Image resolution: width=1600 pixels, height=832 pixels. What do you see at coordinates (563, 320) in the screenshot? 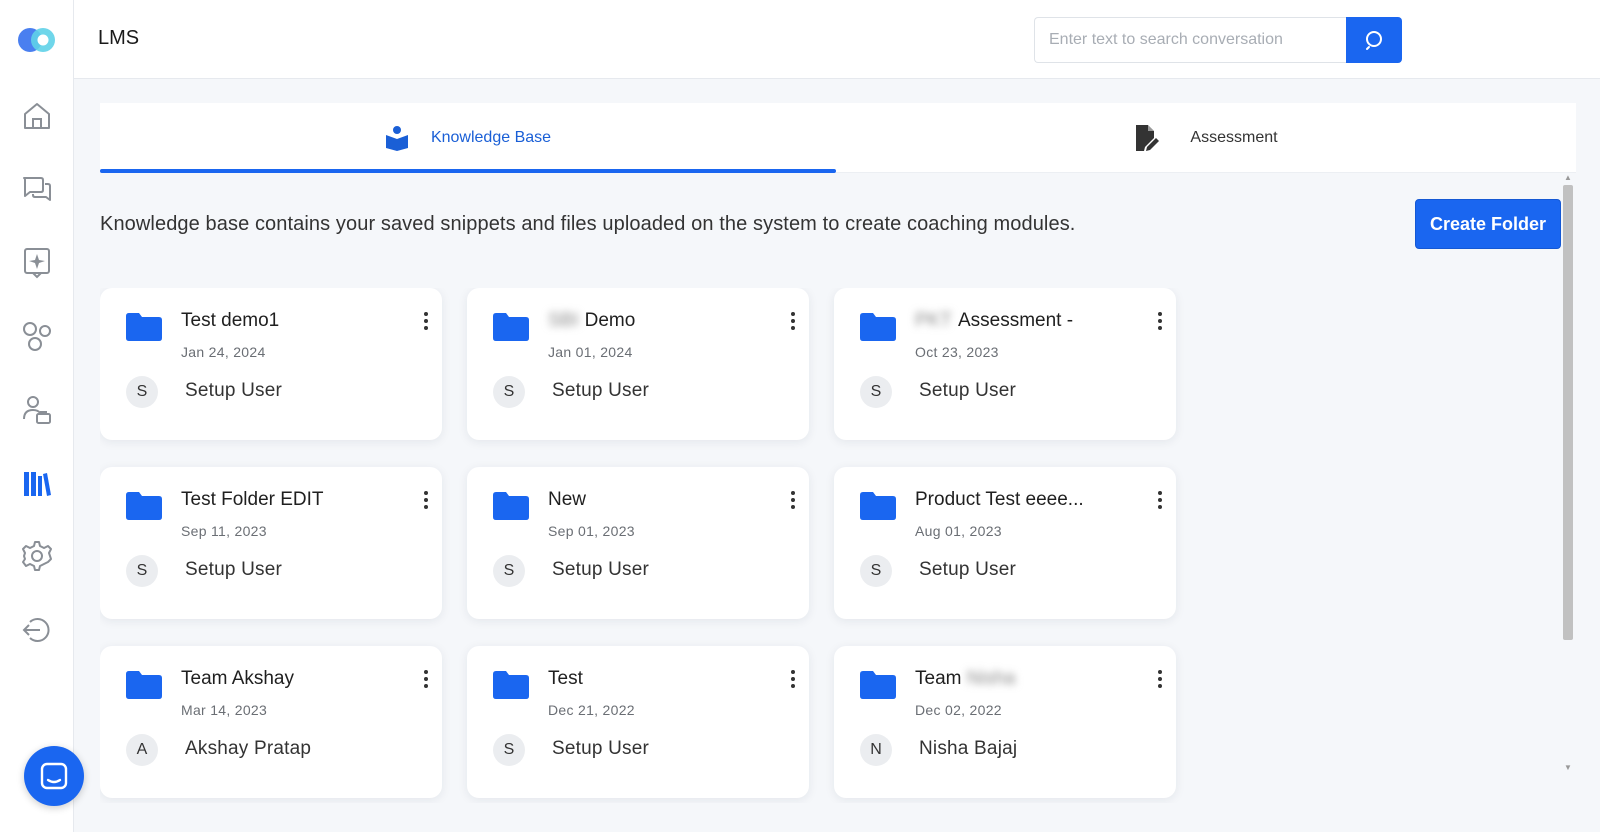
I see `redacted-text: SBI` at bounding box center [563, 320].